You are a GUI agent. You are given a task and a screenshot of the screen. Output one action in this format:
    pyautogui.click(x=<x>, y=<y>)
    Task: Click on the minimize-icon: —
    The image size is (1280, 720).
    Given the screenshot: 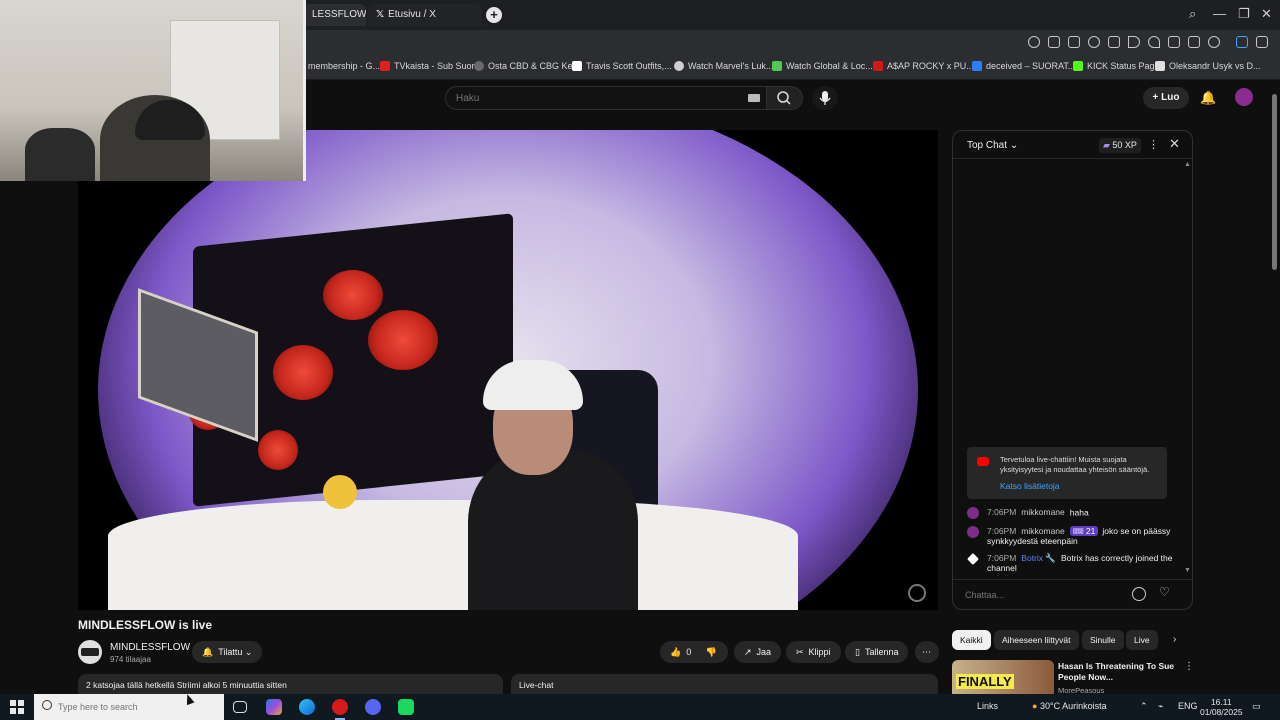 What is the action you would take?
    pyautogui.click(x=1219, y=13)
    